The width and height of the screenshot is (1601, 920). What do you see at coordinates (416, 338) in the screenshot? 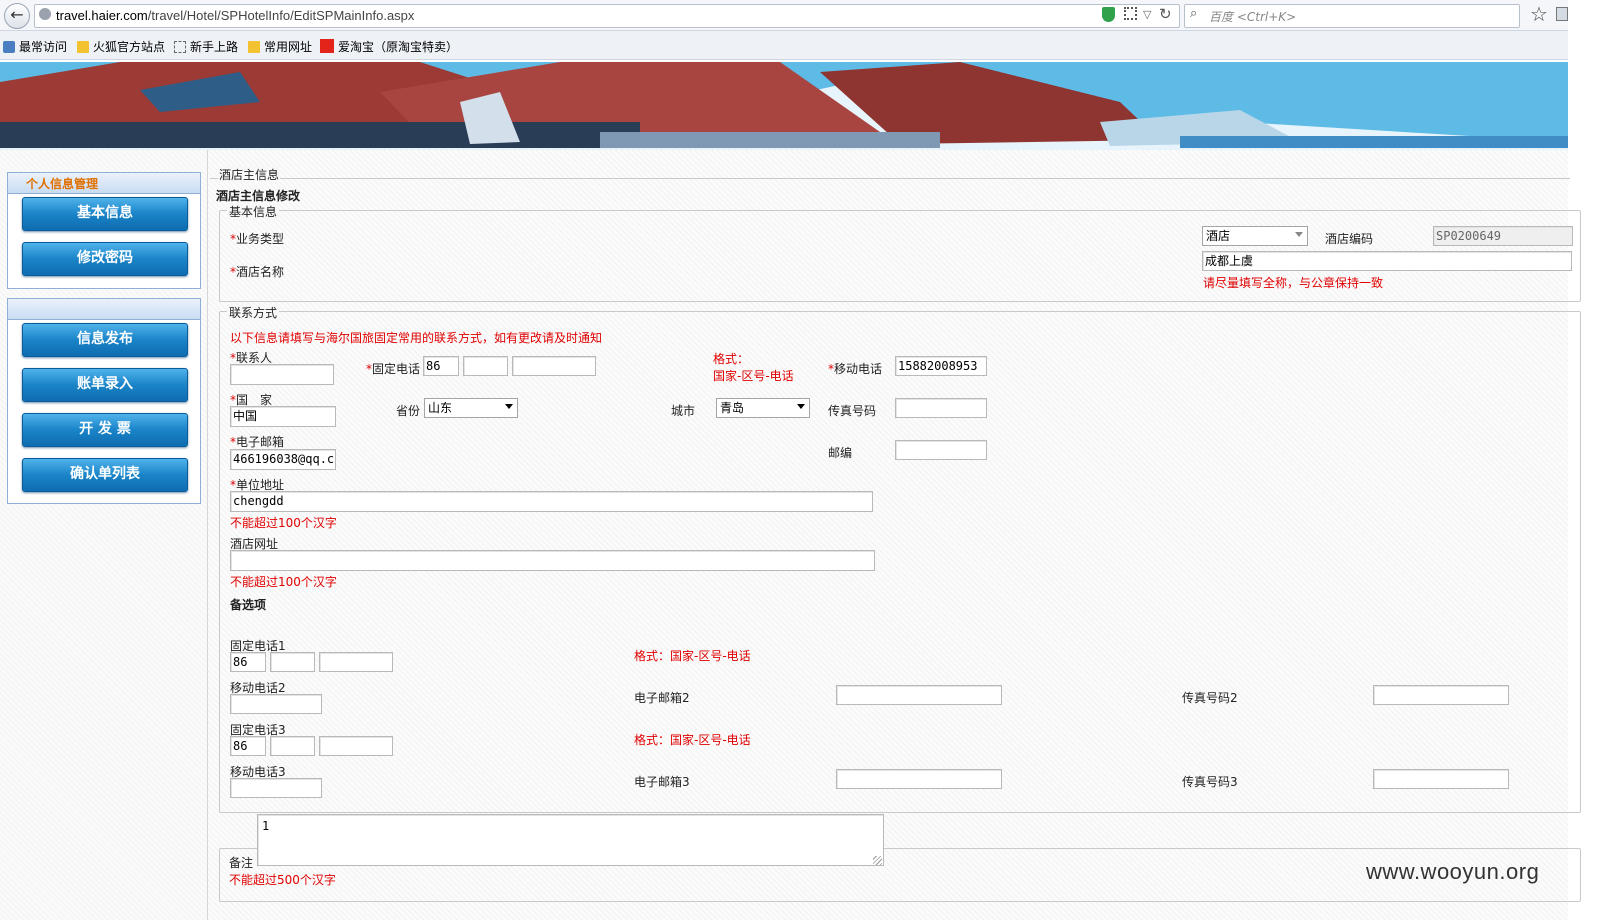
I see `contact-notice: 以下信息请填写与海尔国旅固定常用的联系方式，如有更改请及时通知` at bounding box center [416, 338].